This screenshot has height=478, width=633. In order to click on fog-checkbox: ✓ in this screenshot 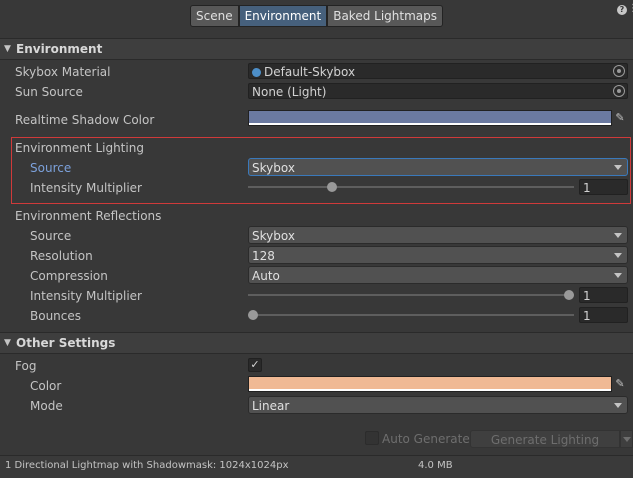, I will do `click(255, 365)`.